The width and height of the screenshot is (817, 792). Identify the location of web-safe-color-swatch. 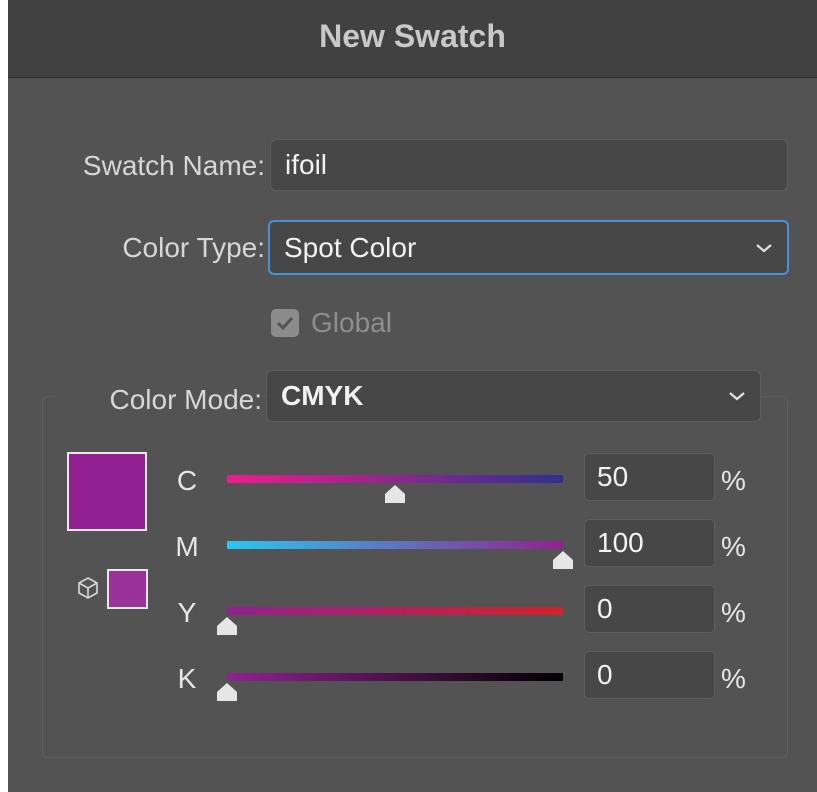
(127, 589).